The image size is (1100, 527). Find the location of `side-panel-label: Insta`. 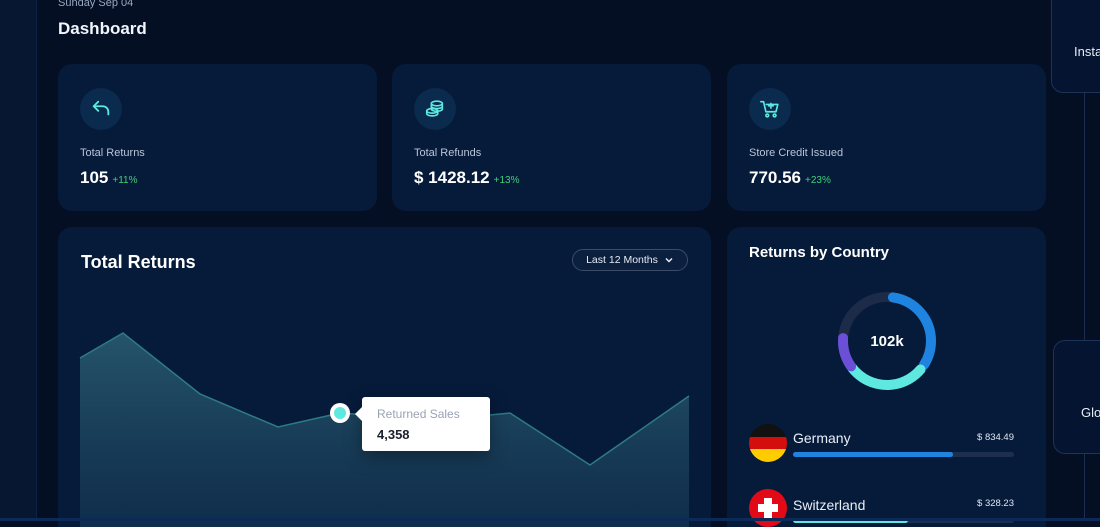

side-panel-label: Insta is located at coordinates (1087, 51).